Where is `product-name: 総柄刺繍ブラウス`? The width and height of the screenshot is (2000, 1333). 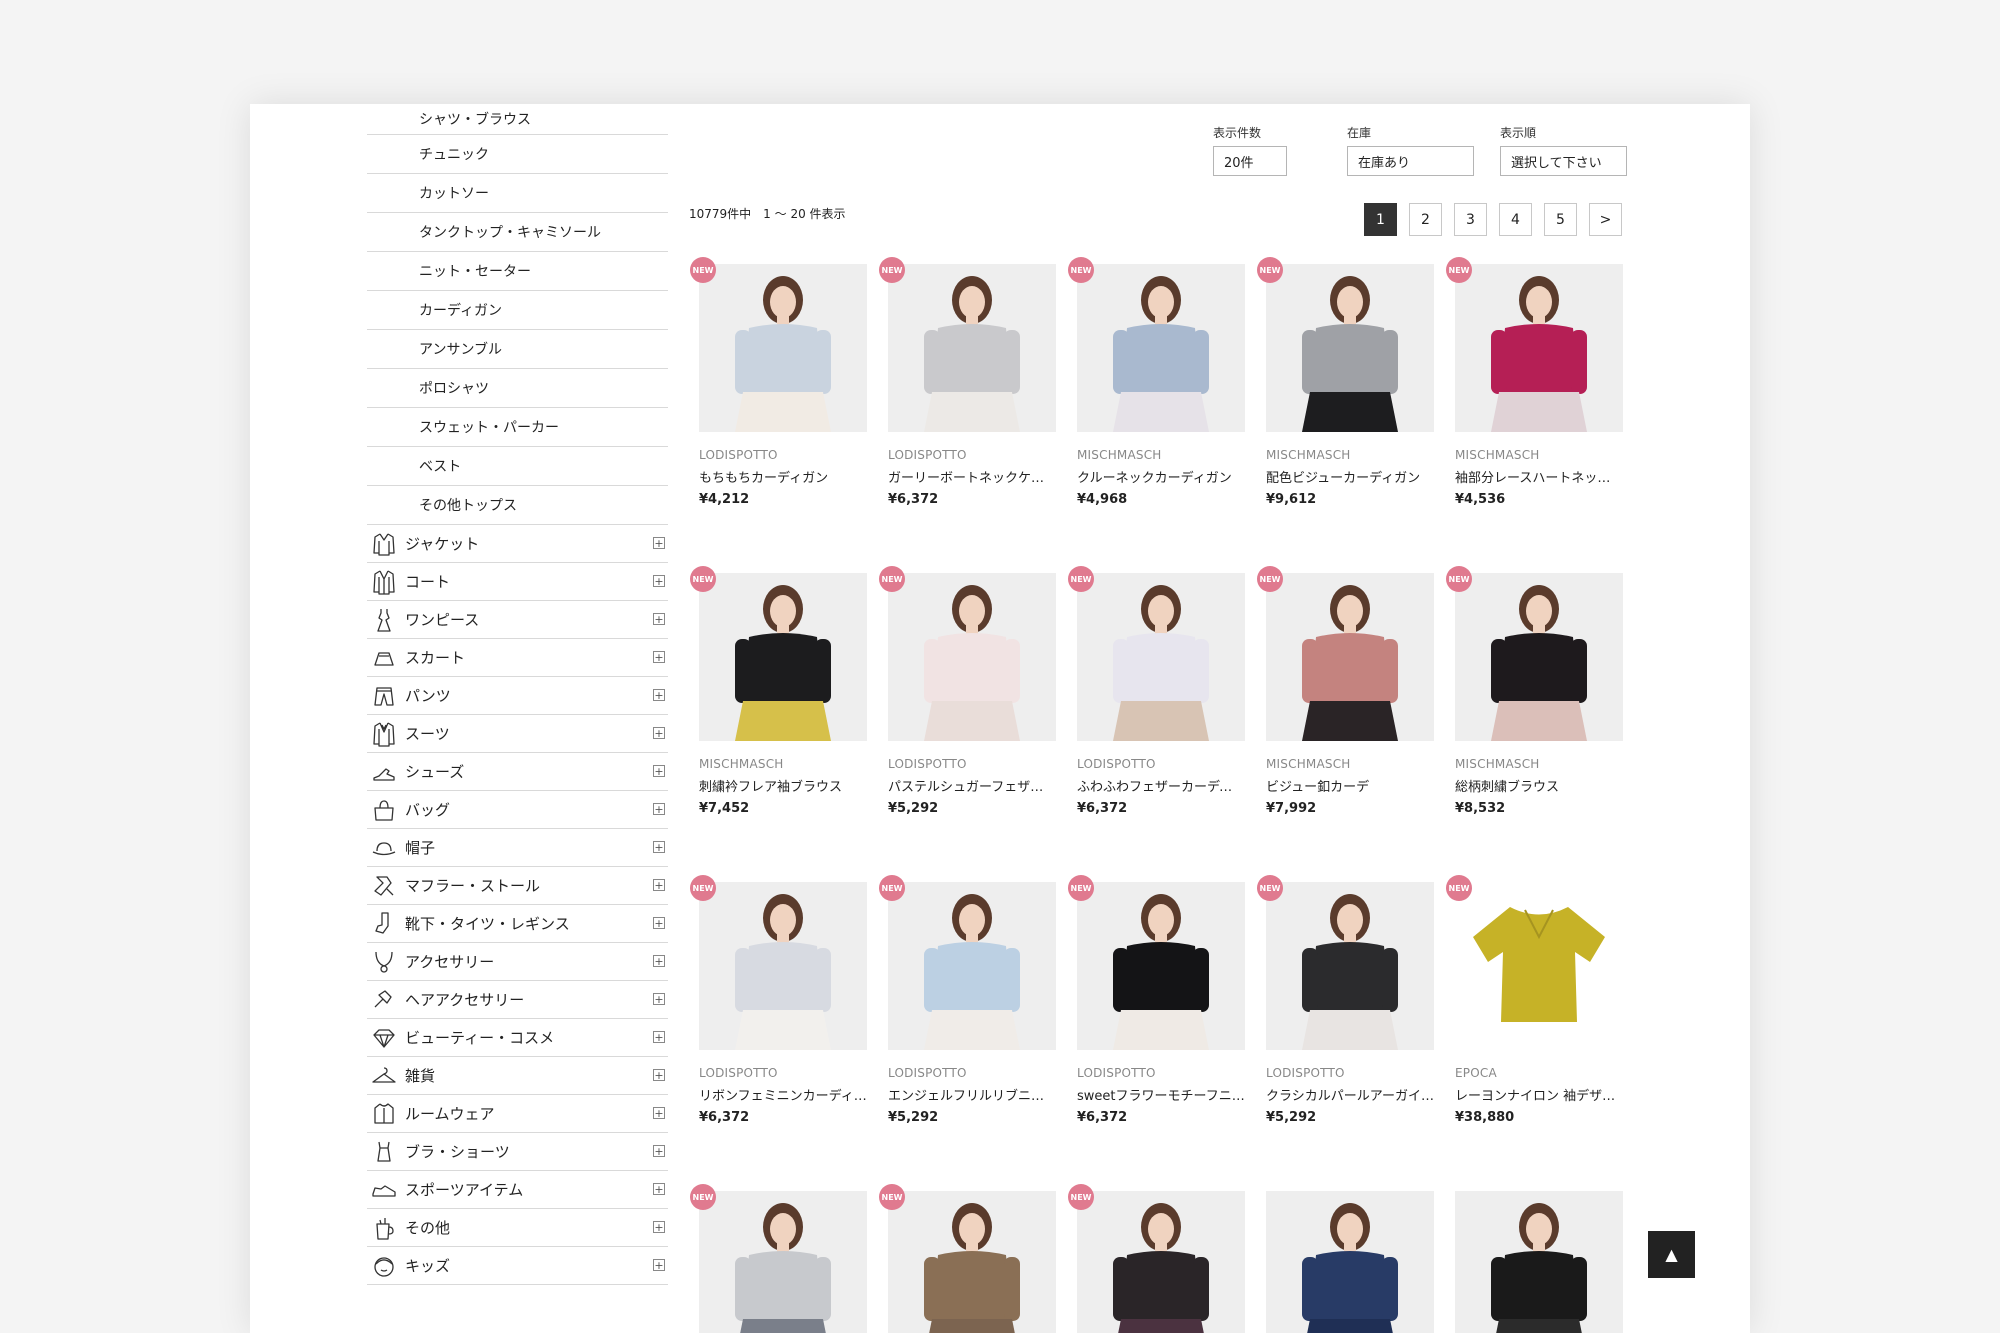 product-name: 総柄刺繍ブラウス is located at coordinates (1539, 785).